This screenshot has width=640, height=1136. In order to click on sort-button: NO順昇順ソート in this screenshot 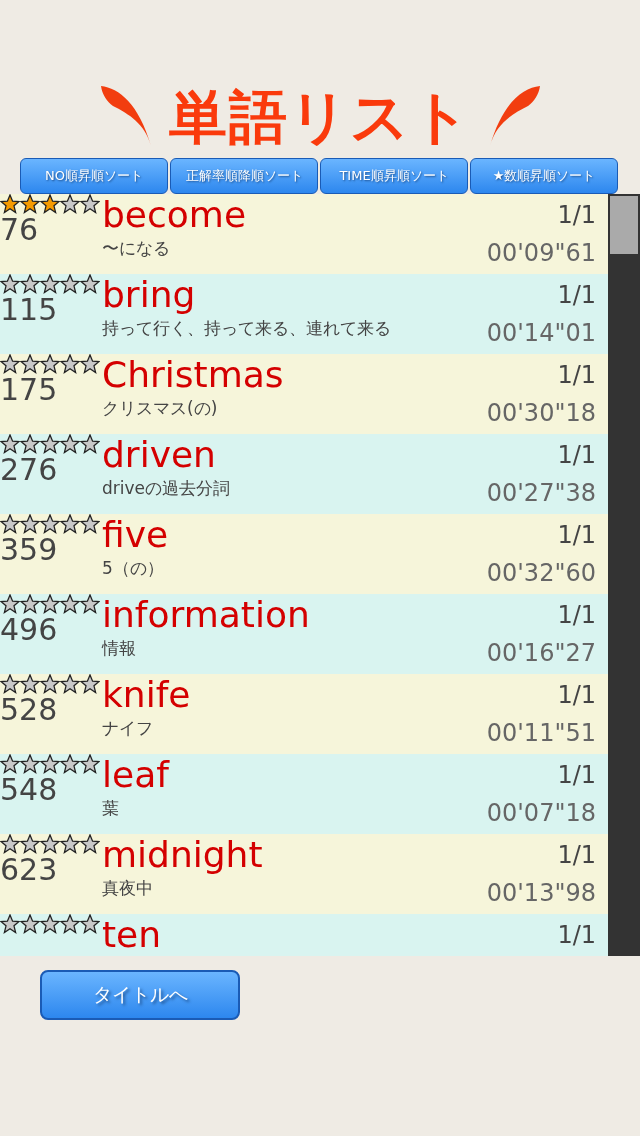, I will do `click(94, 176)`.